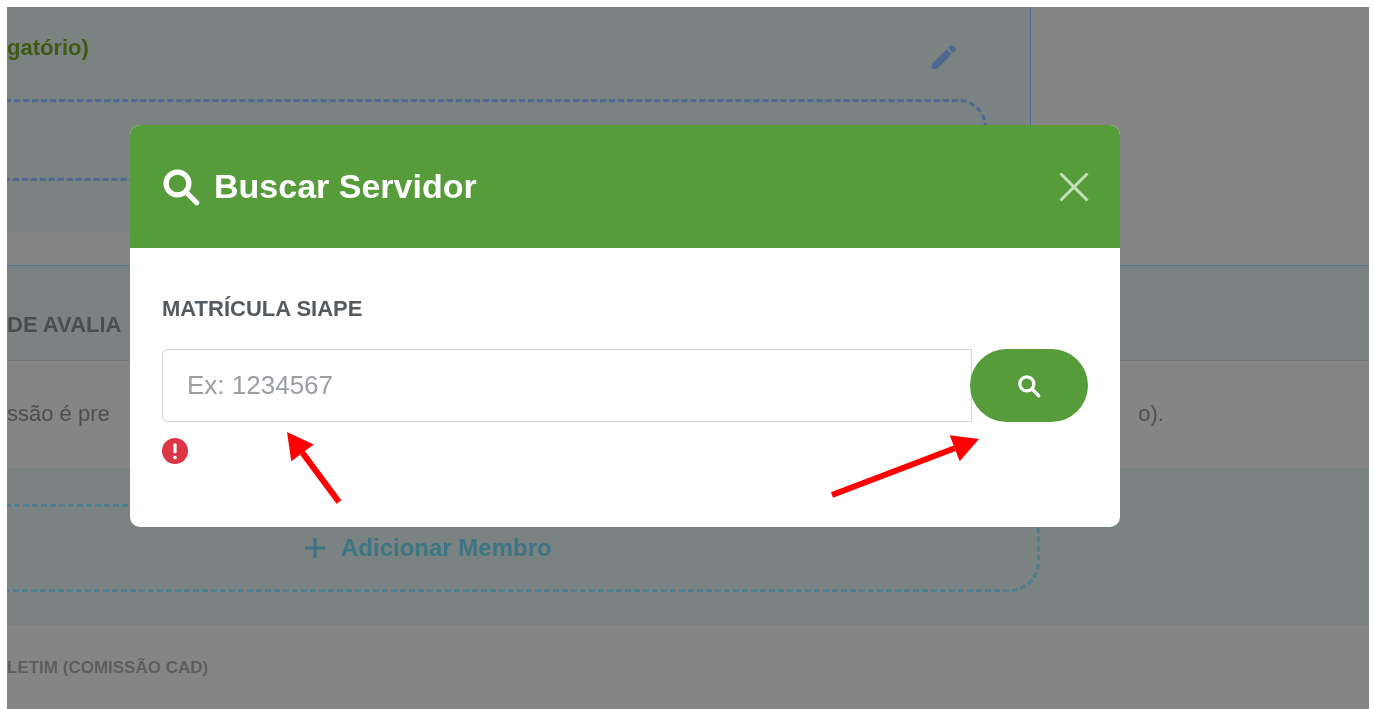 The image size is (1375, 709). What do you see at coordinates (315, 548) in the screenshot?
I see `plus-icon` at bounding box center [315, 548].